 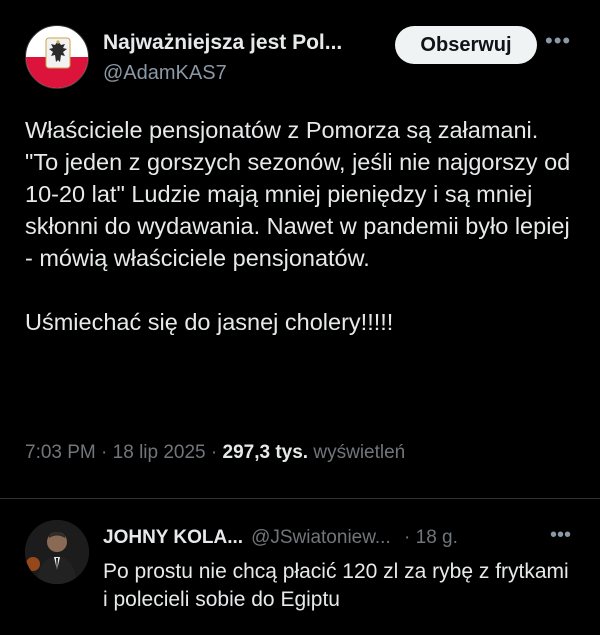 I want to click on views-count: 297,3 tys., so click(x=265, y=452).